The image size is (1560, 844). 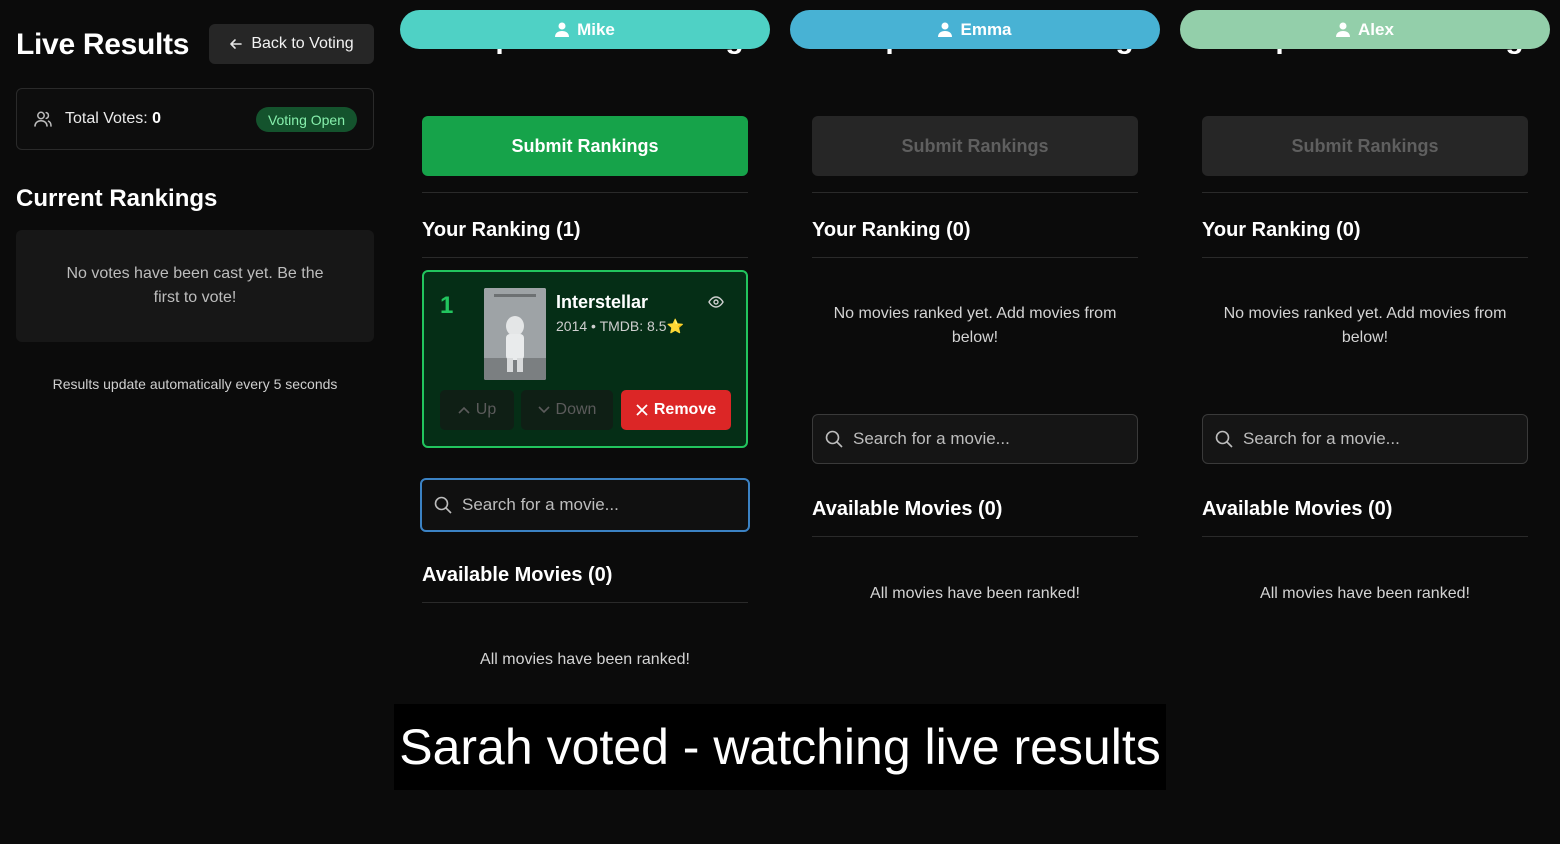 I want to click on back-to-voting-label: Back to Voting, so click(x=302, y=43).